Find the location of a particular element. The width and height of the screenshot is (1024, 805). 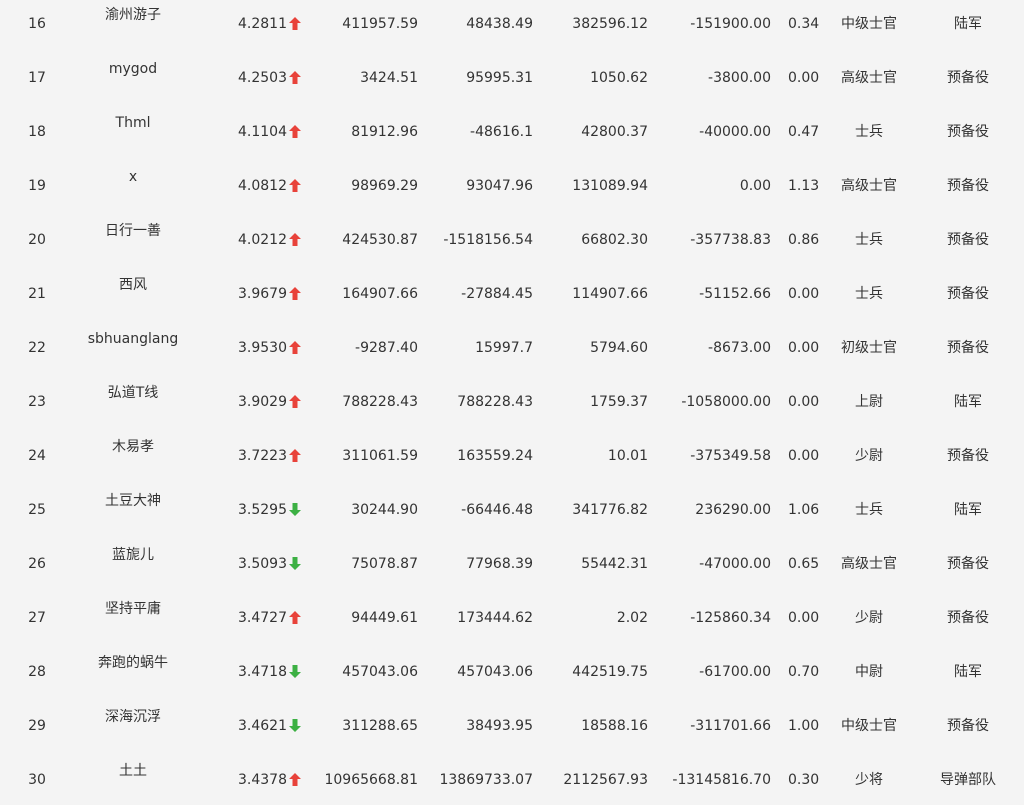

value-column-3: 55442.31 is located at coordinates (614, 564).